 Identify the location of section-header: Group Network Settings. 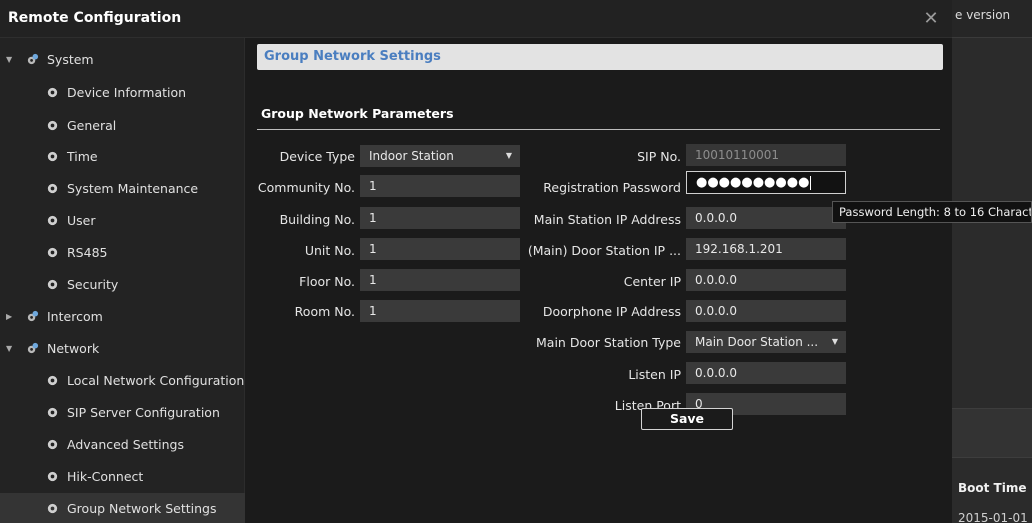
(600, 57).